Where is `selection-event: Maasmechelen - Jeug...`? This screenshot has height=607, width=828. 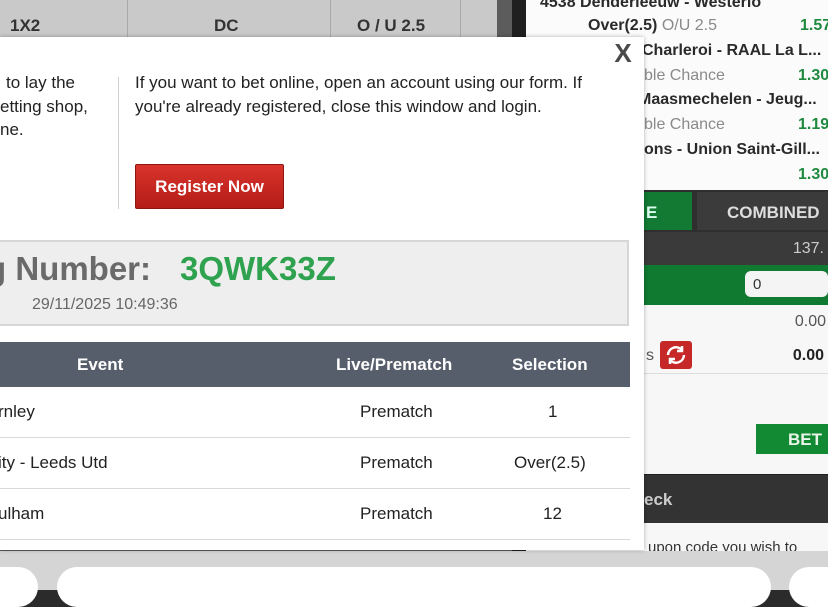
selection-event: Maasmechelen - Jeug... is located at coordinates (727, 99).